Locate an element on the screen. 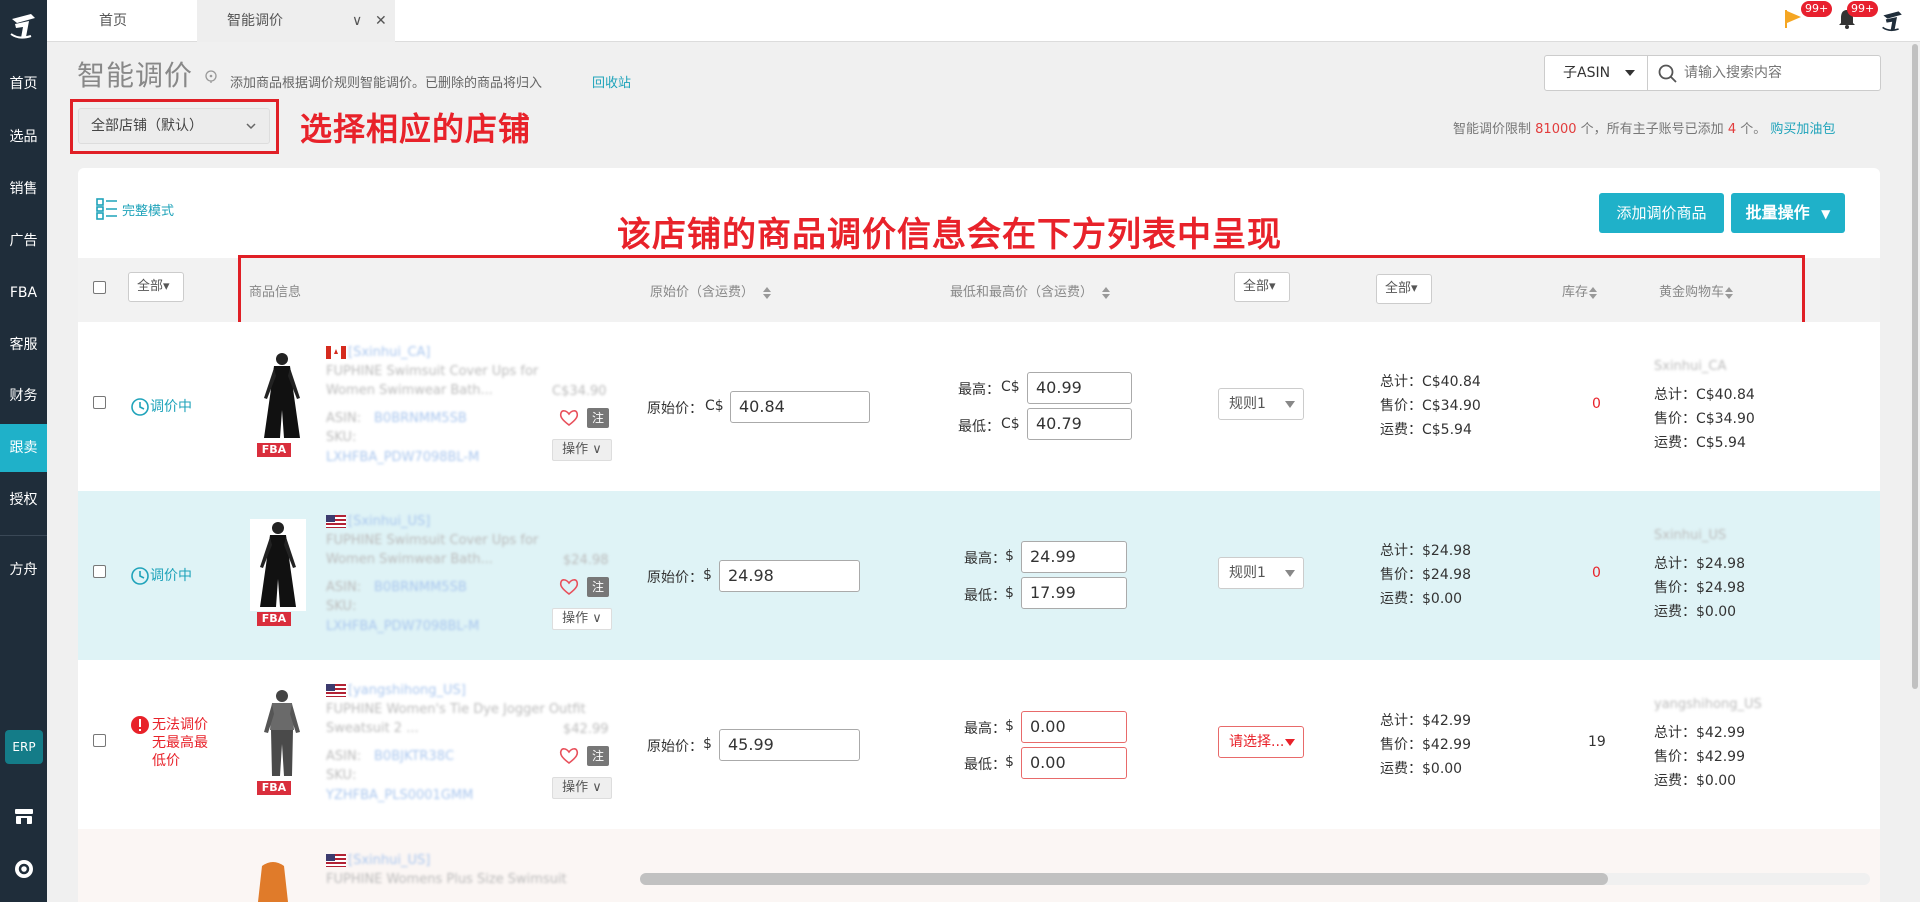  buybox-summary: 总计：$42.99 售价：$42.99 运费：$0.00 is located at coordinates (1699, 757).